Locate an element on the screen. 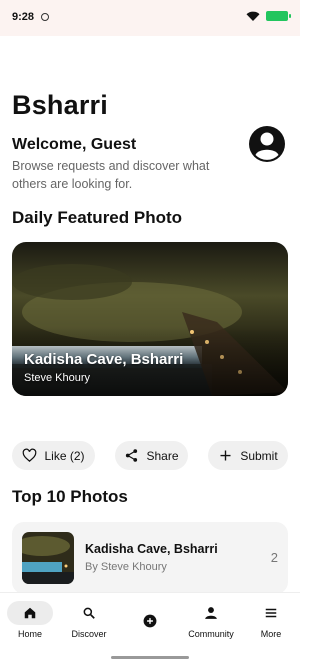 The height and width of the screenshot is (667, 320). welcome-heading: Welcome, Guest is located at coordinates (74, 144).